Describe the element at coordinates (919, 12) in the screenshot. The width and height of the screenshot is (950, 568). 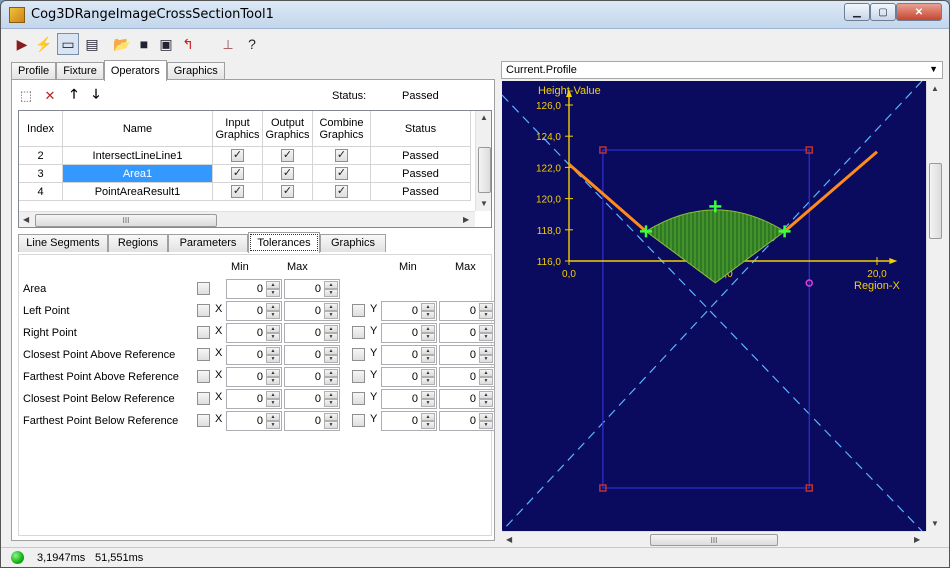
I see `close-button: ✕` at that location.